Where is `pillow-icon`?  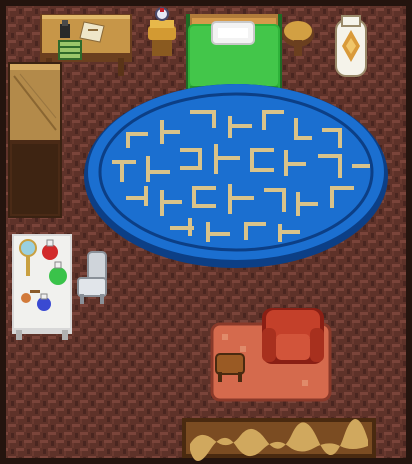
pillow-icon is located at coordinates (233, 33).